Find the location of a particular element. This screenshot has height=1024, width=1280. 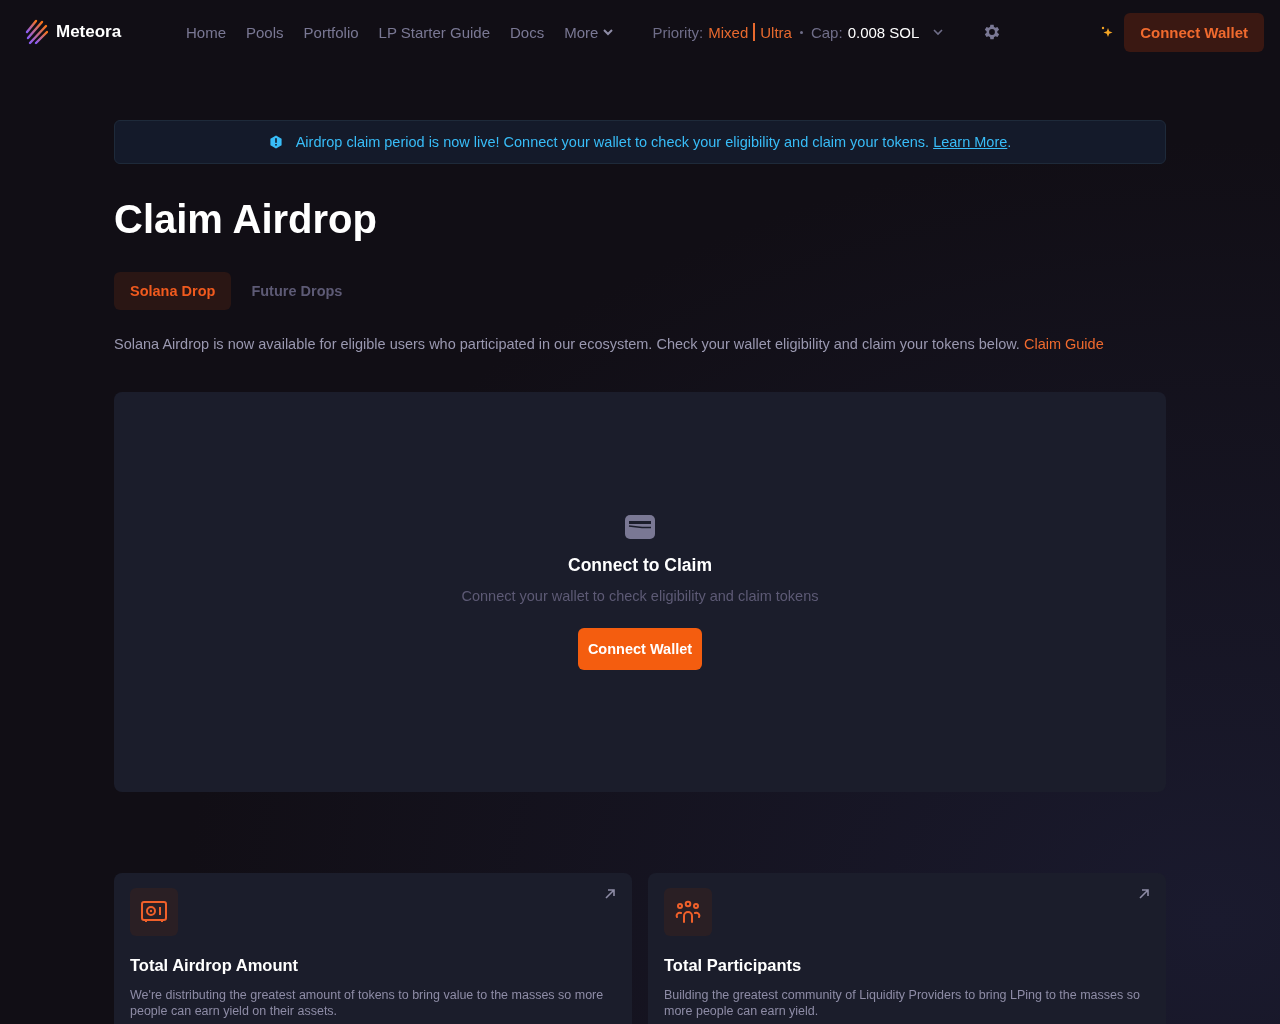

tab: Solana Drop is located at coordinates (173, 291).